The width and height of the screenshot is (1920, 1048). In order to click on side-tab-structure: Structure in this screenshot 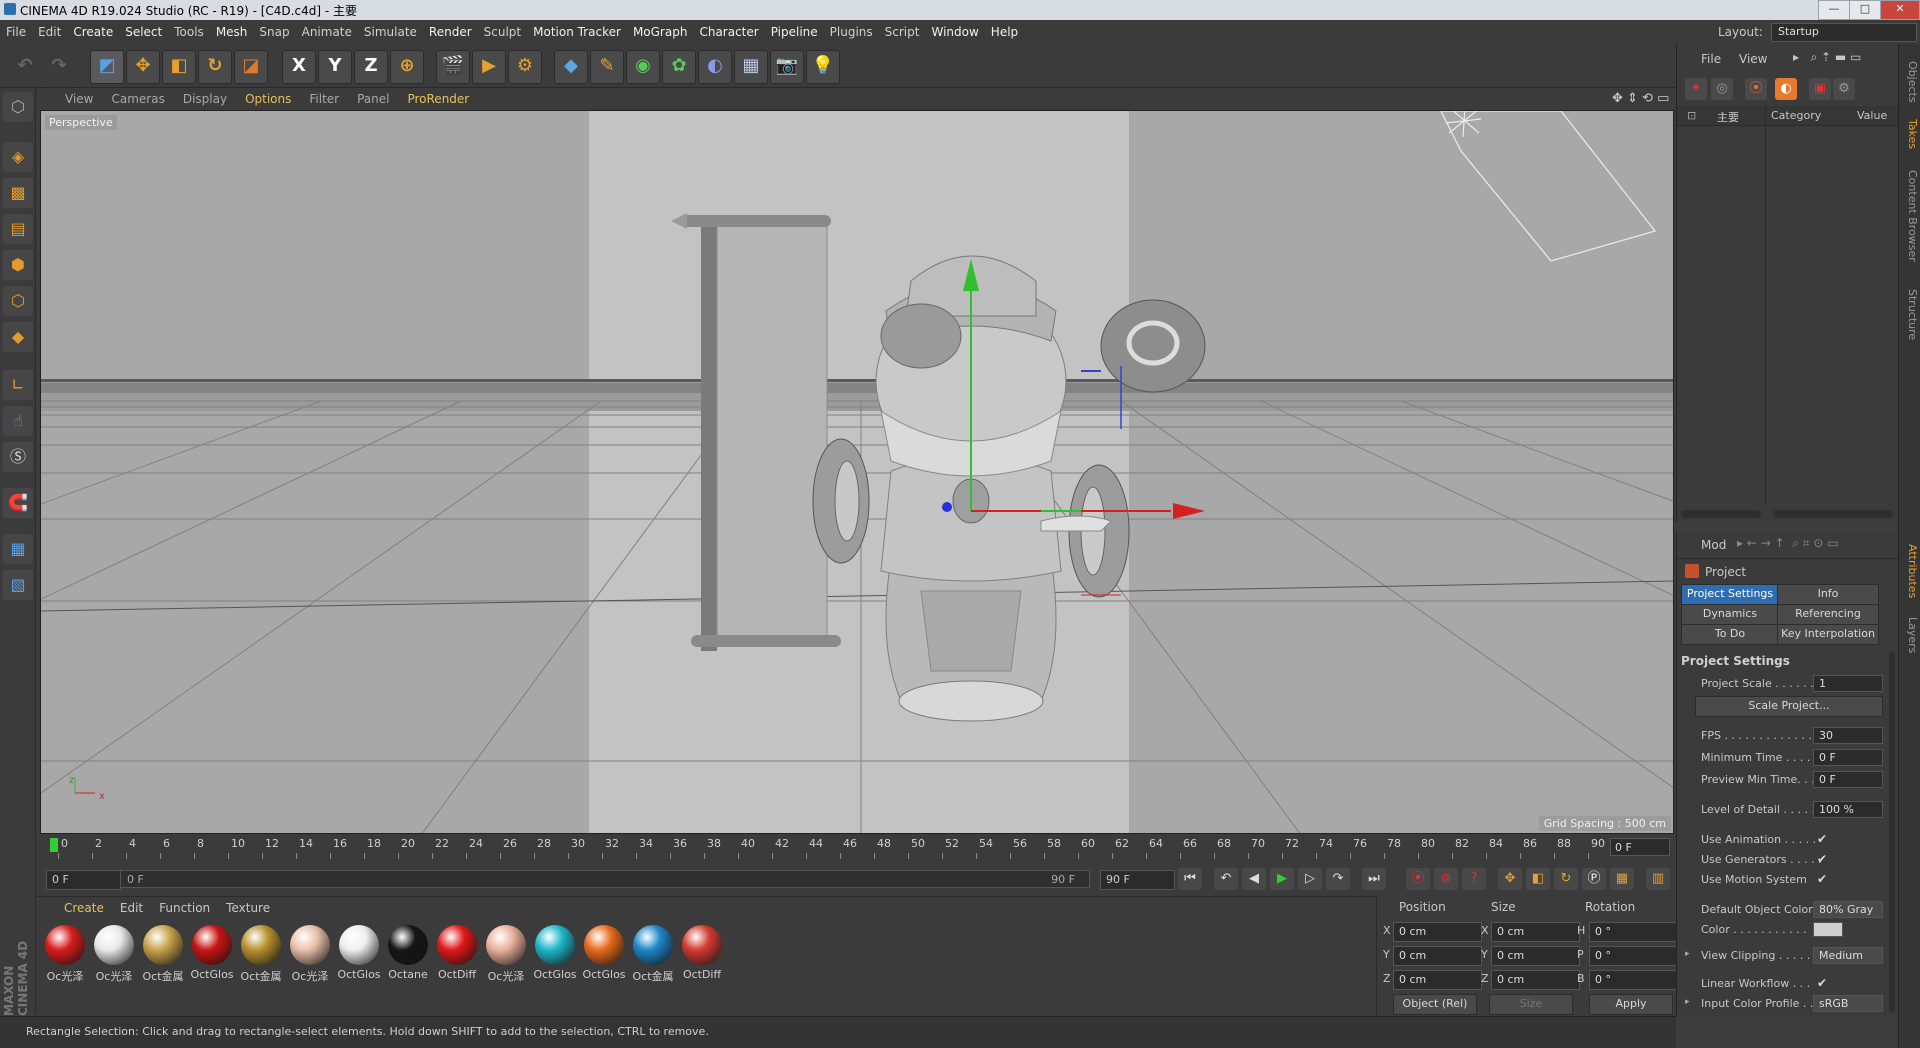, I will do `click(1910, 315)`.